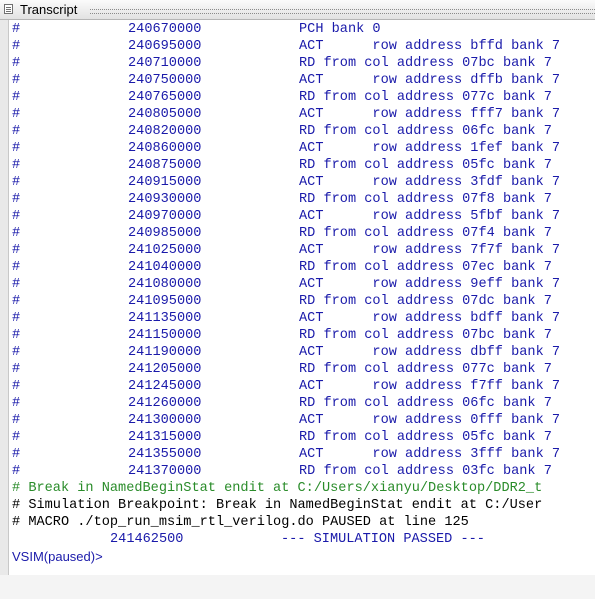 This screenshot has height=599, width=595. Describe the element at coordinates (430, 182) in the screenshot. I see `row-command: ACT row address 3fdf bank 7` at that location.